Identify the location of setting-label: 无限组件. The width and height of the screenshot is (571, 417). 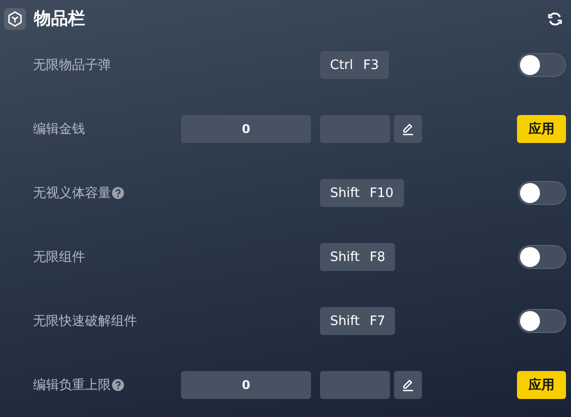
(59, 257).